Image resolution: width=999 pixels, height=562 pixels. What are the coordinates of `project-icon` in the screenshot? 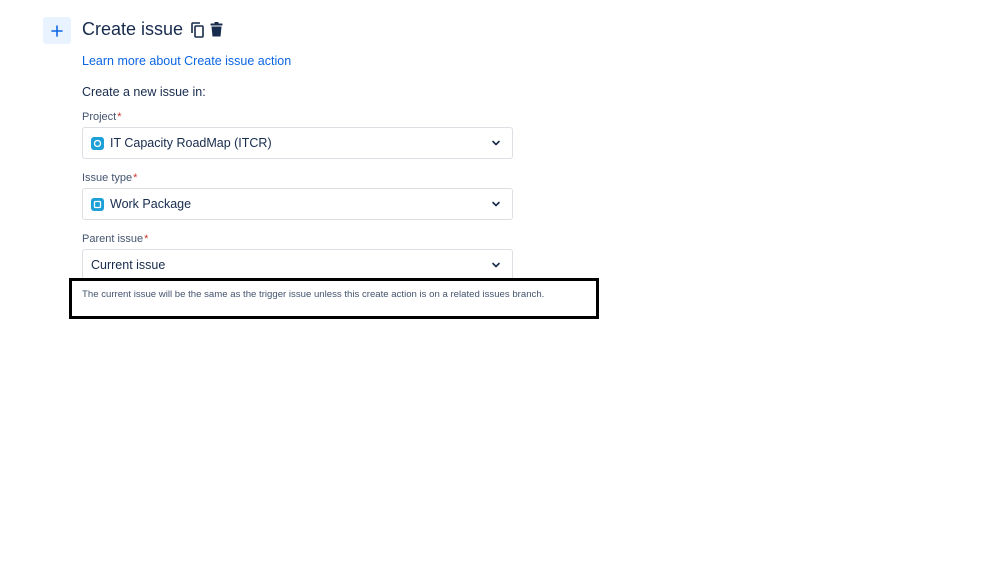 It's located at (97, 143).